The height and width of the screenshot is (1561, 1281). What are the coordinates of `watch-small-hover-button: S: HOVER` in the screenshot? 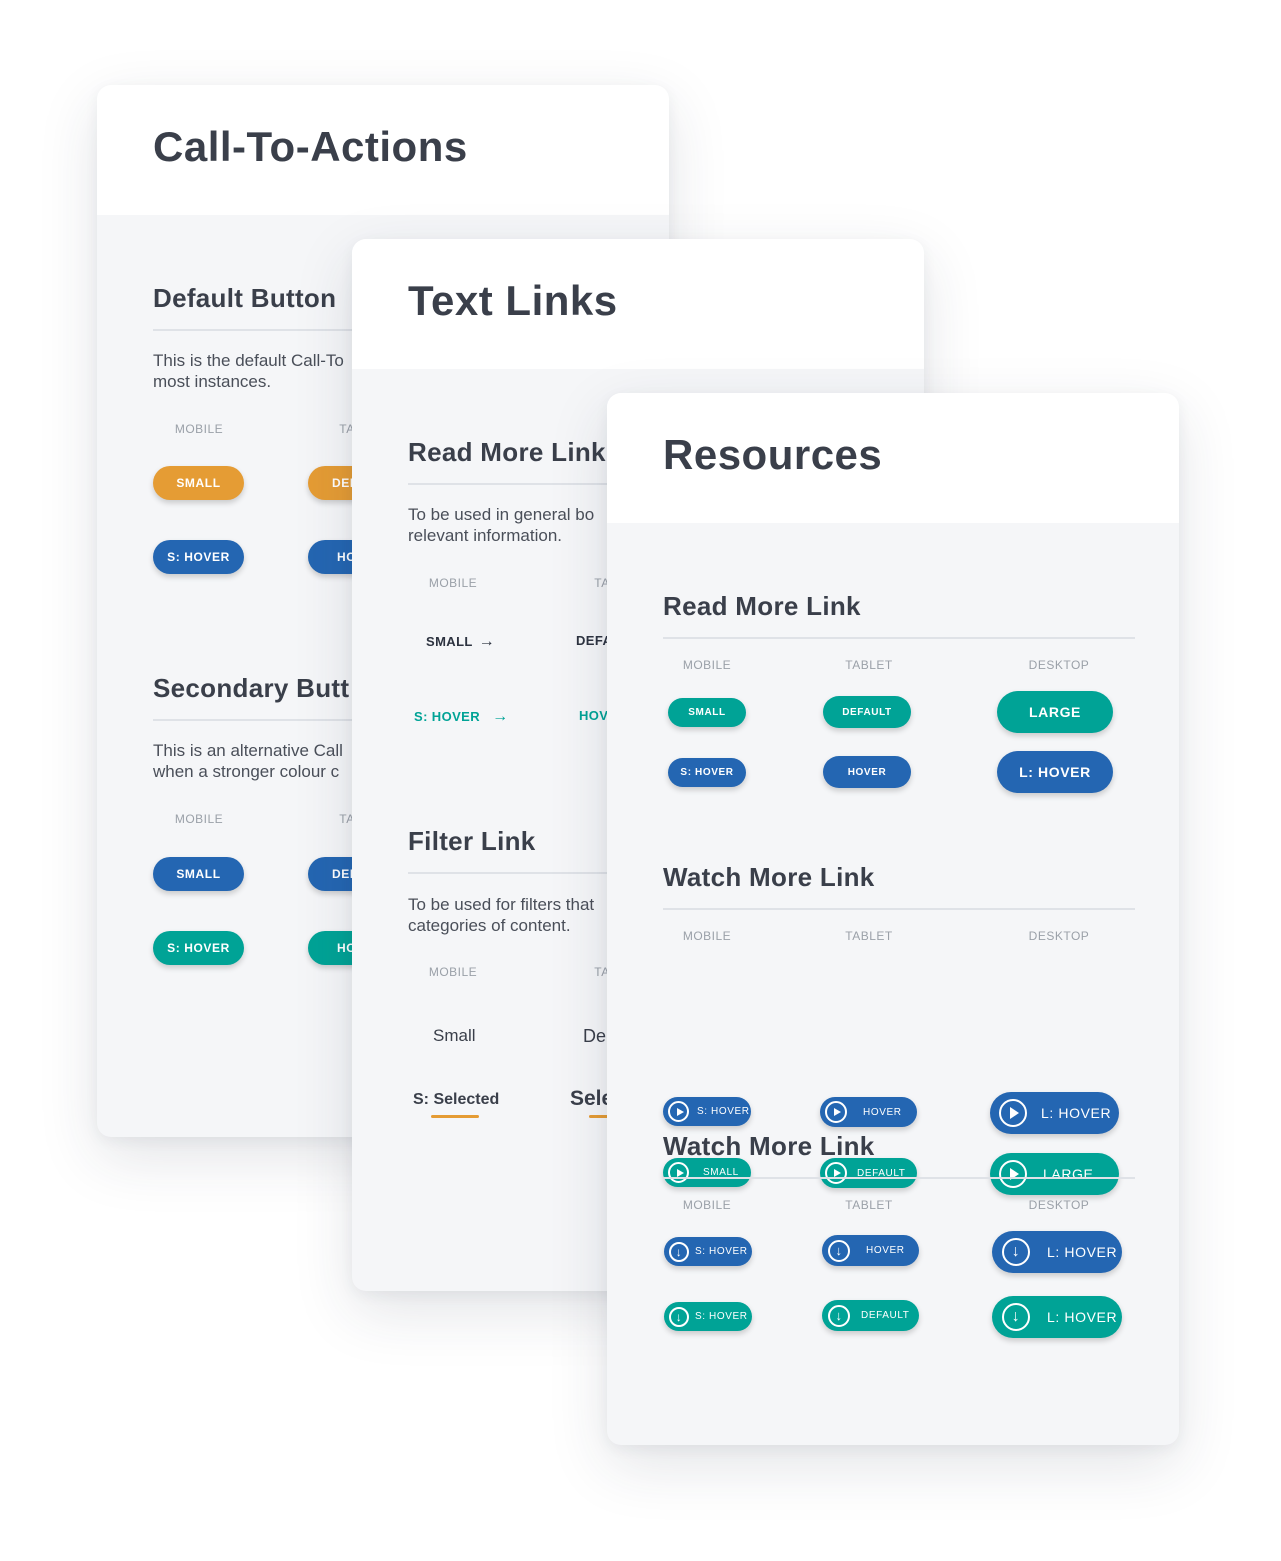 It's located at (707, 1111).